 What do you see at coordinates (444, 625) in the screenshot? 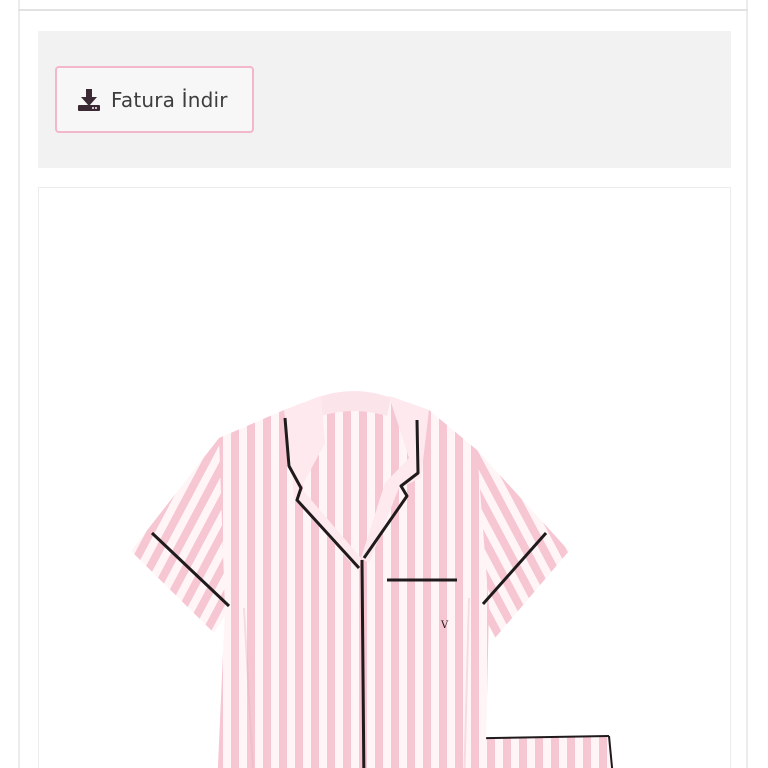
I see `svg-text: V` at bounding box center [444, 625].